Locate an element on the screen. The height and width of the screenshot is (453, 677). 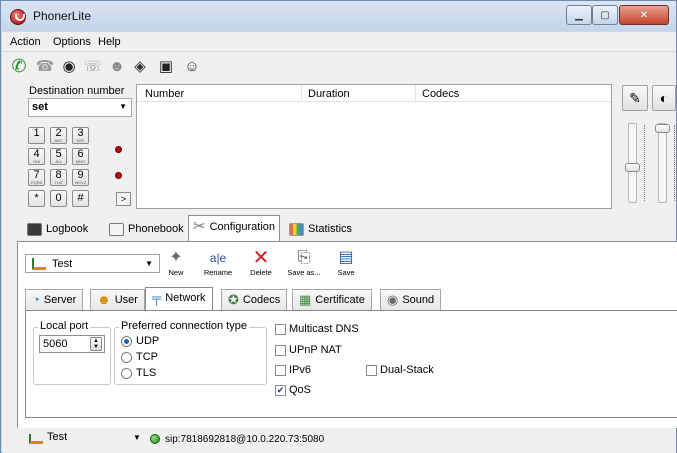
hangup-handset-icon: ☎ is located at coordinates (45, 66).